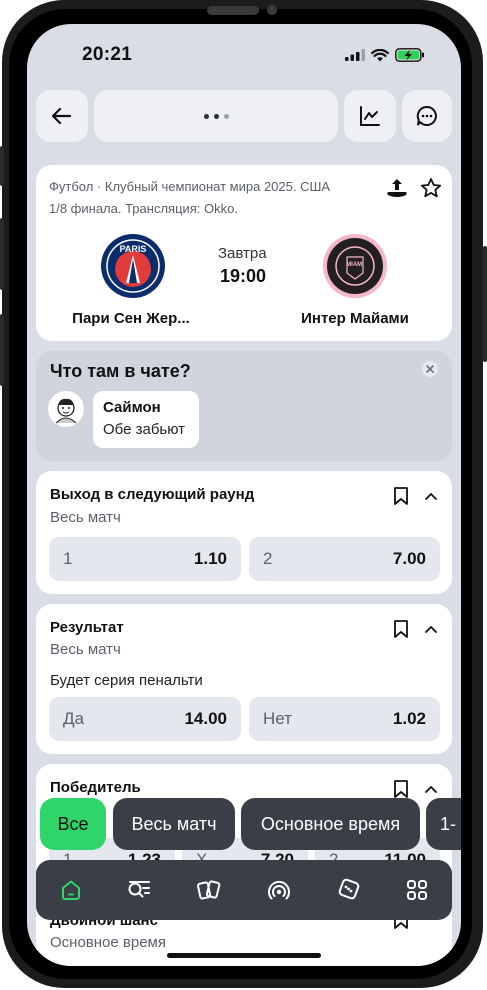 The image size is (487, 990). I want to click on live-broadcast-icon, so click(279, 890).